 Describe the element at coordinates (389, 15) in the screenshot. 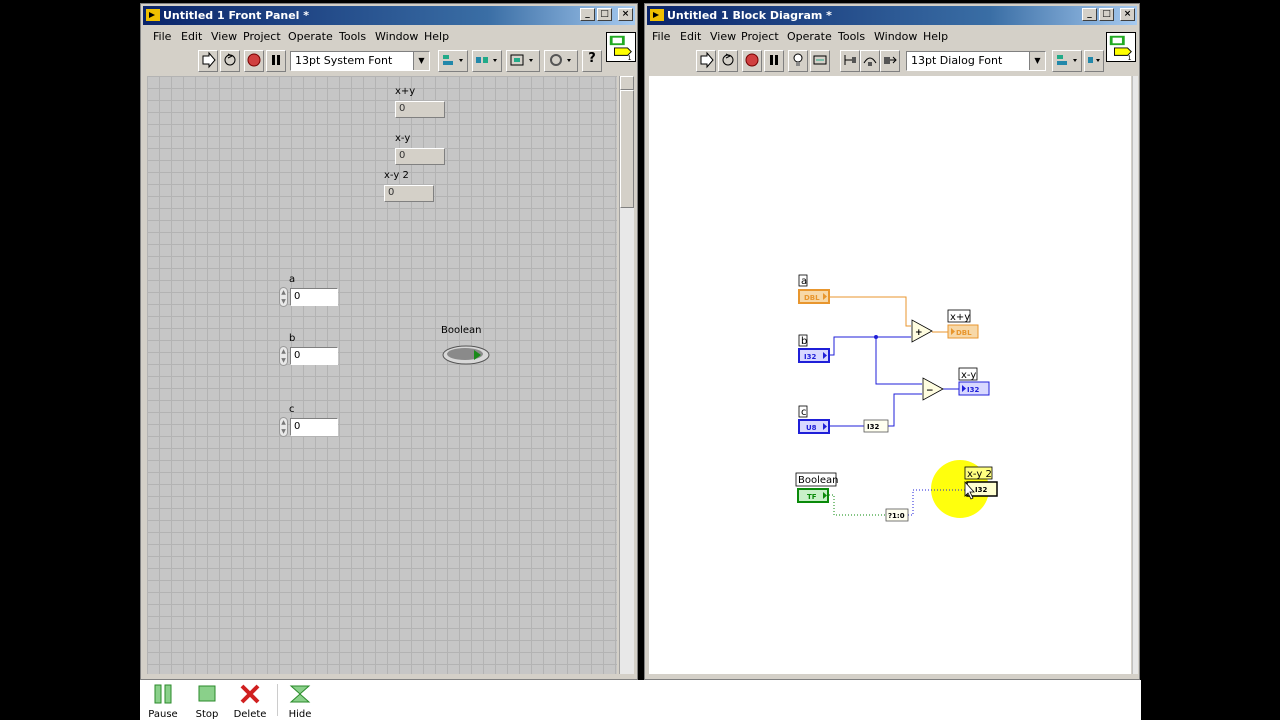

I see `front-panel-titlebar: Untitled 1 Front Panel * _ □ ×` at that location.